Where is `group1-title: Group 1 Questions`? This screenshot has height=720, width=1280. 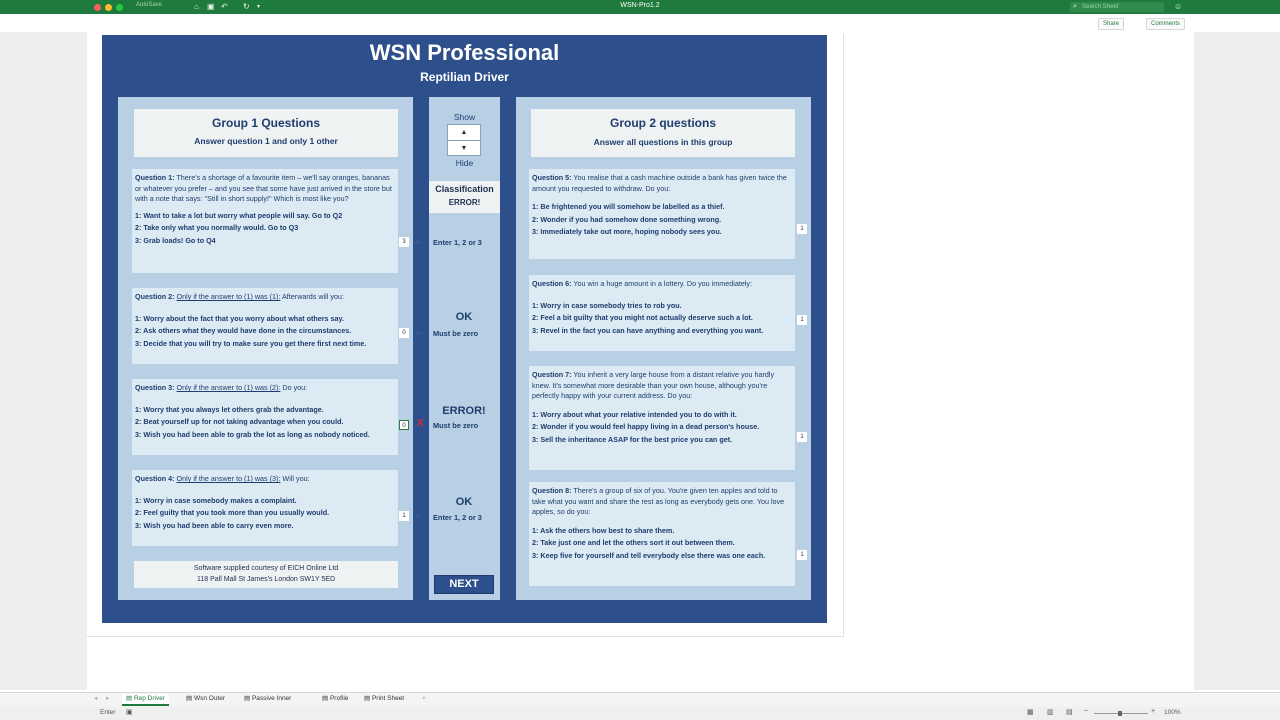 group1-title: Group 1 Questions is located at coordinates (265, 123).